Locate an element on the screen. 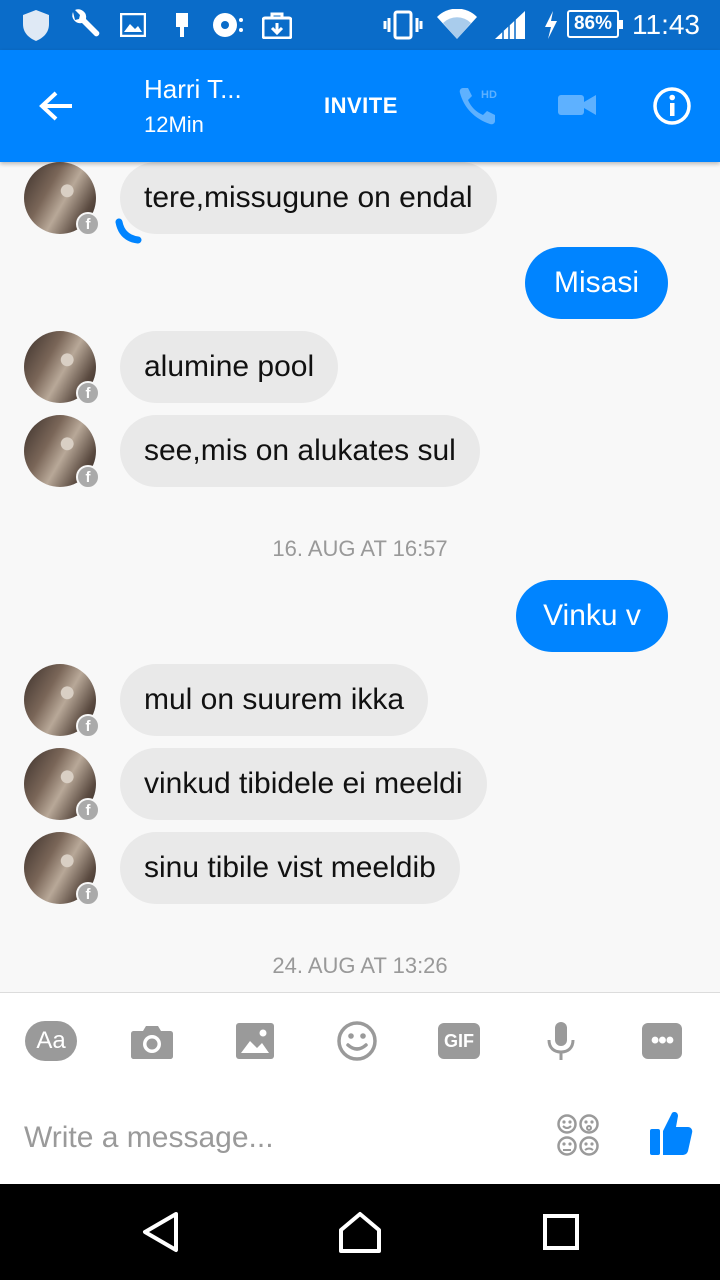  gif-button: GIF is located at coordinates (459, 1041).